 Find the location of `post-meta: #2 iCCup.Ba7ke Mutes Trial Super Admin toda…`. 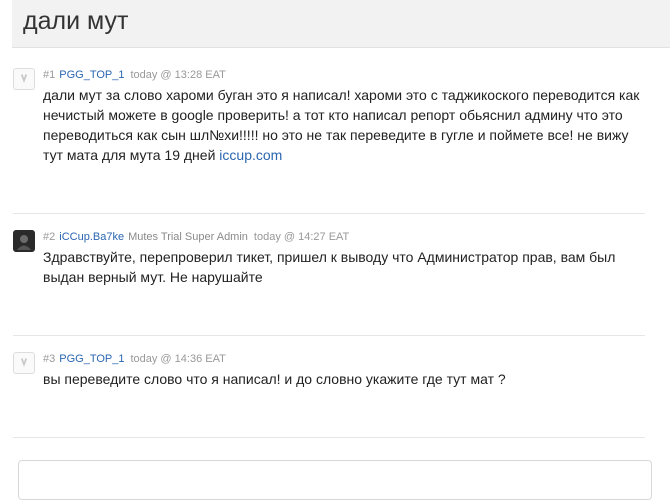

post-meta: #2 iCCup.Ba7ke Mutes Trial Super Admin toda… is located at coordinates (196, 237).